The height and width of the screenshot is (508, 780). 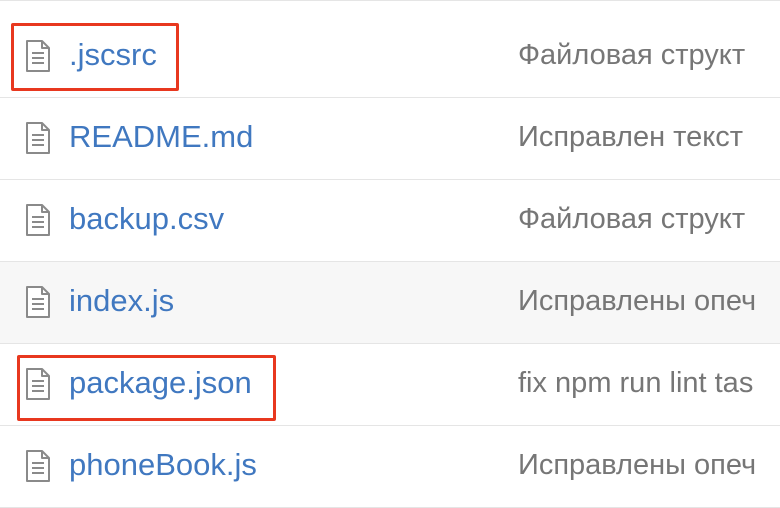 I want to click on commit-message-link: Исправлен текст, so click(x=649, y=137).